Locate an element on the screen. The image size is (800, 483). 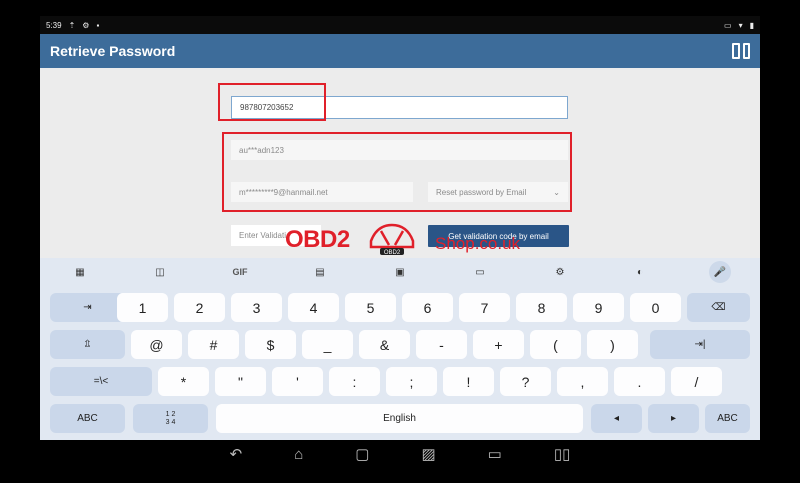
apps-grid-icon: ▦ is located at coordinates (80, 272).